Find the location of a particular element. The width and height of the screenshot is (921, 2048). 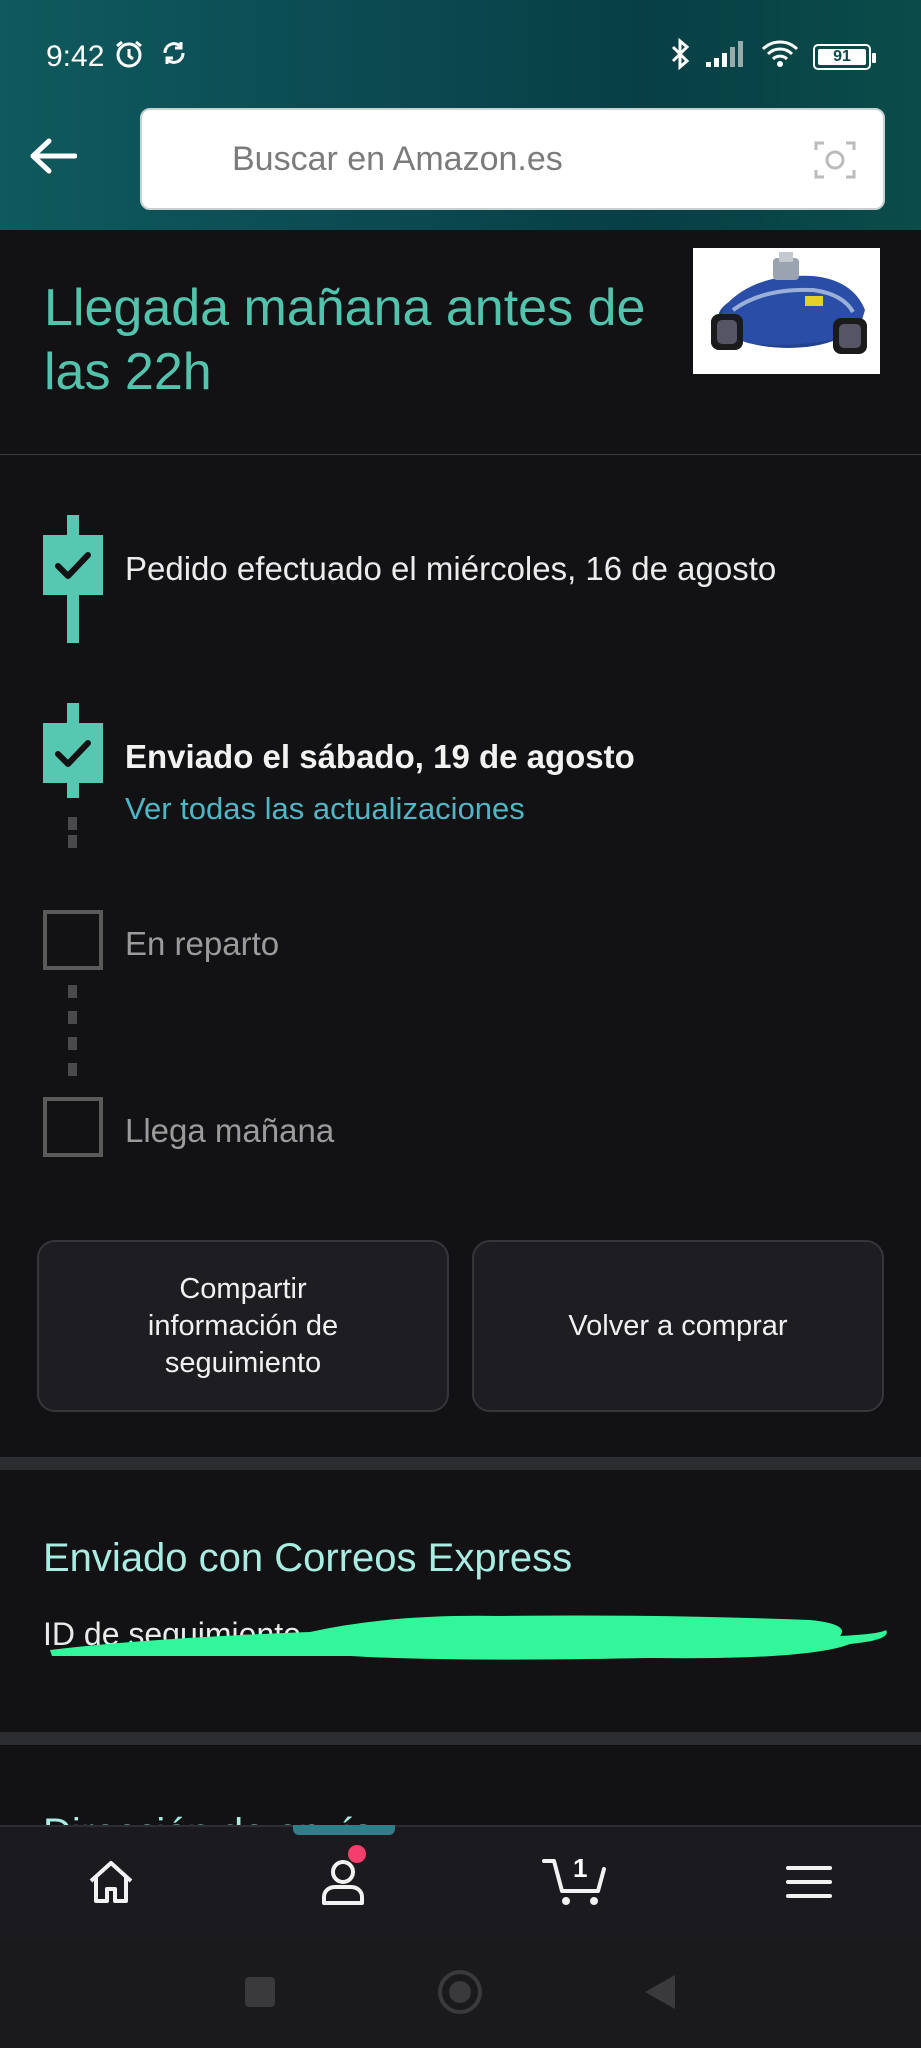

nav-account is located at coordinates (343, 1884).